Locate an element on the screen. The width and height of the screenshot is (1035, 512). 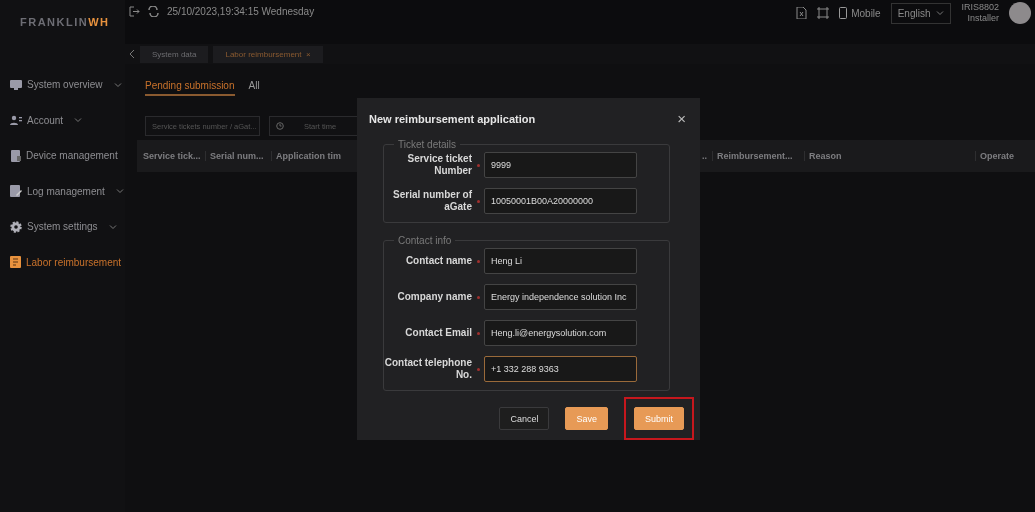
text-field: Energy independence solution Inc is located at coordinates (560, 297).